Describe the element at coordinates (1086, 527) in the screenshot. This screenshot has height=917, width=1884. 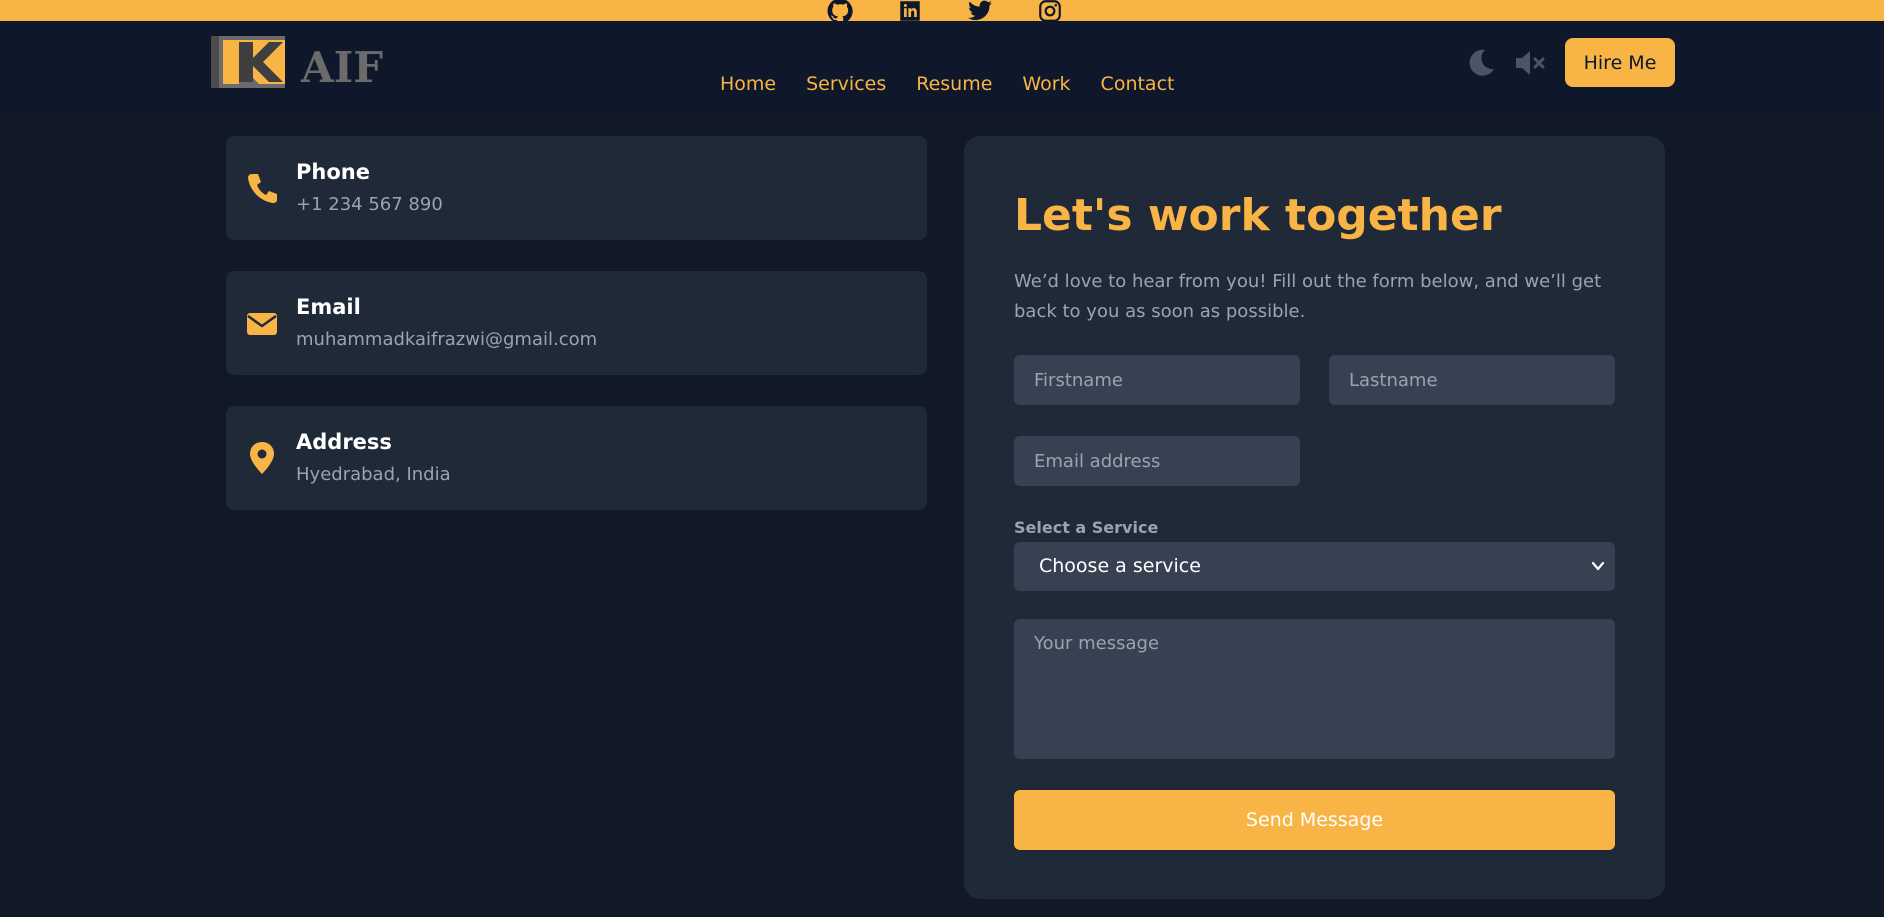
I see `service-select-label: Select a Service` at that location.